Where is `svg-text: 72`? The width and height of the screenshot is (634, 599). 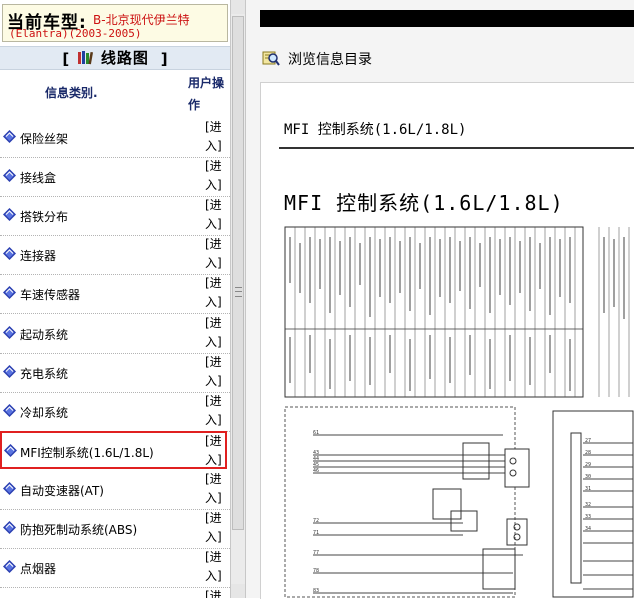 svg-text: 72 is located at coordinates (316, 521).